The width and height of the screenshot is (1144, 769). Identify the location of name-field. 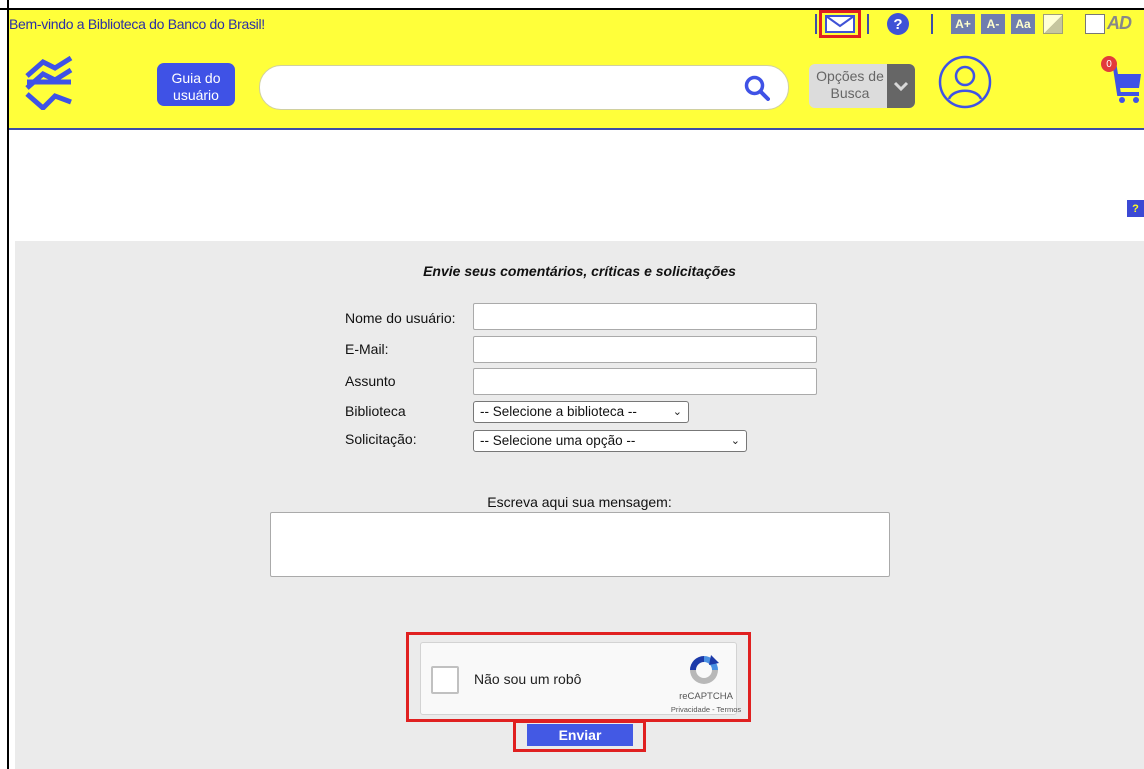
(645, 316).